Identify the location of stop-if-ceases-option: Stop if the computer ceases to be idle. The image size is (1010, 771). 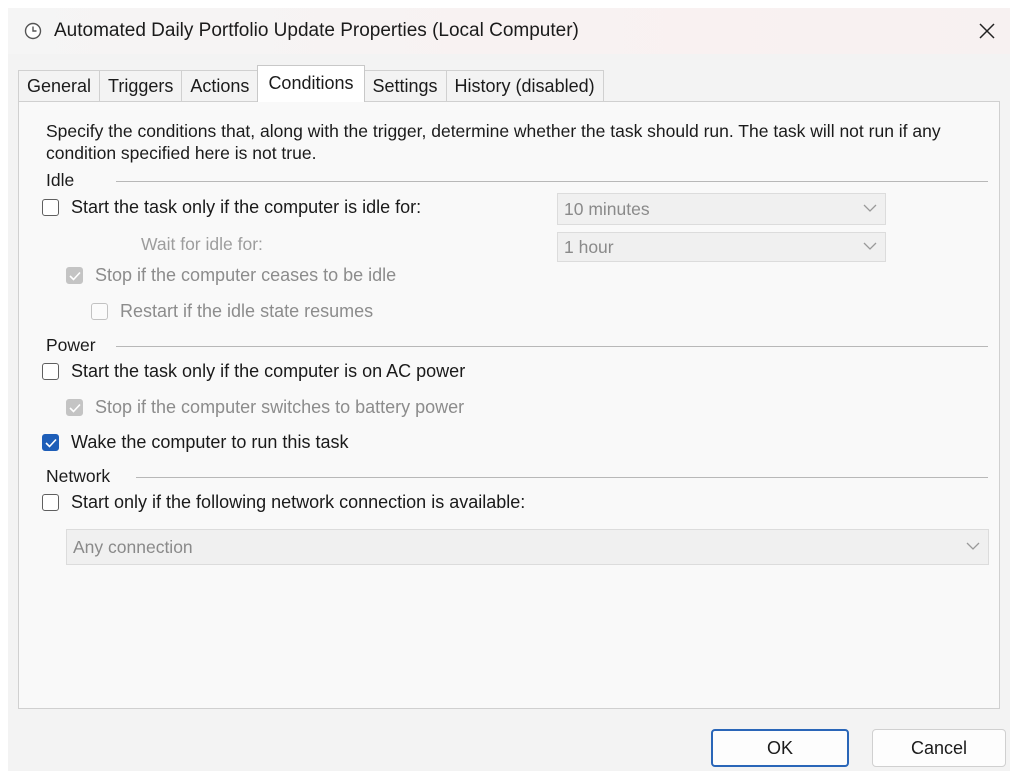
(231, 275).